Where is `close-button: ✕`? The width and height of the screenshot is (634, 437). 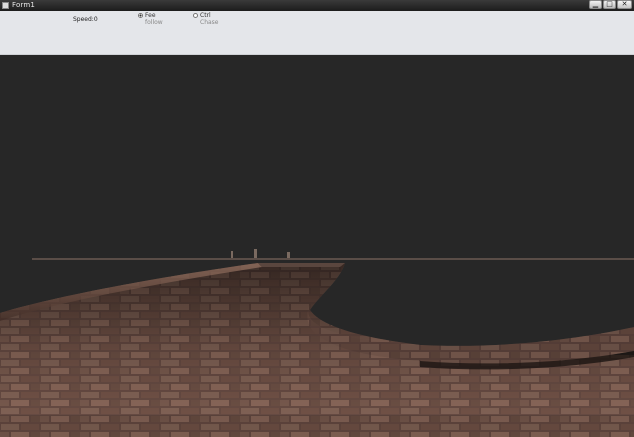
close-button: ✕ is located at coordinates (624, 4).